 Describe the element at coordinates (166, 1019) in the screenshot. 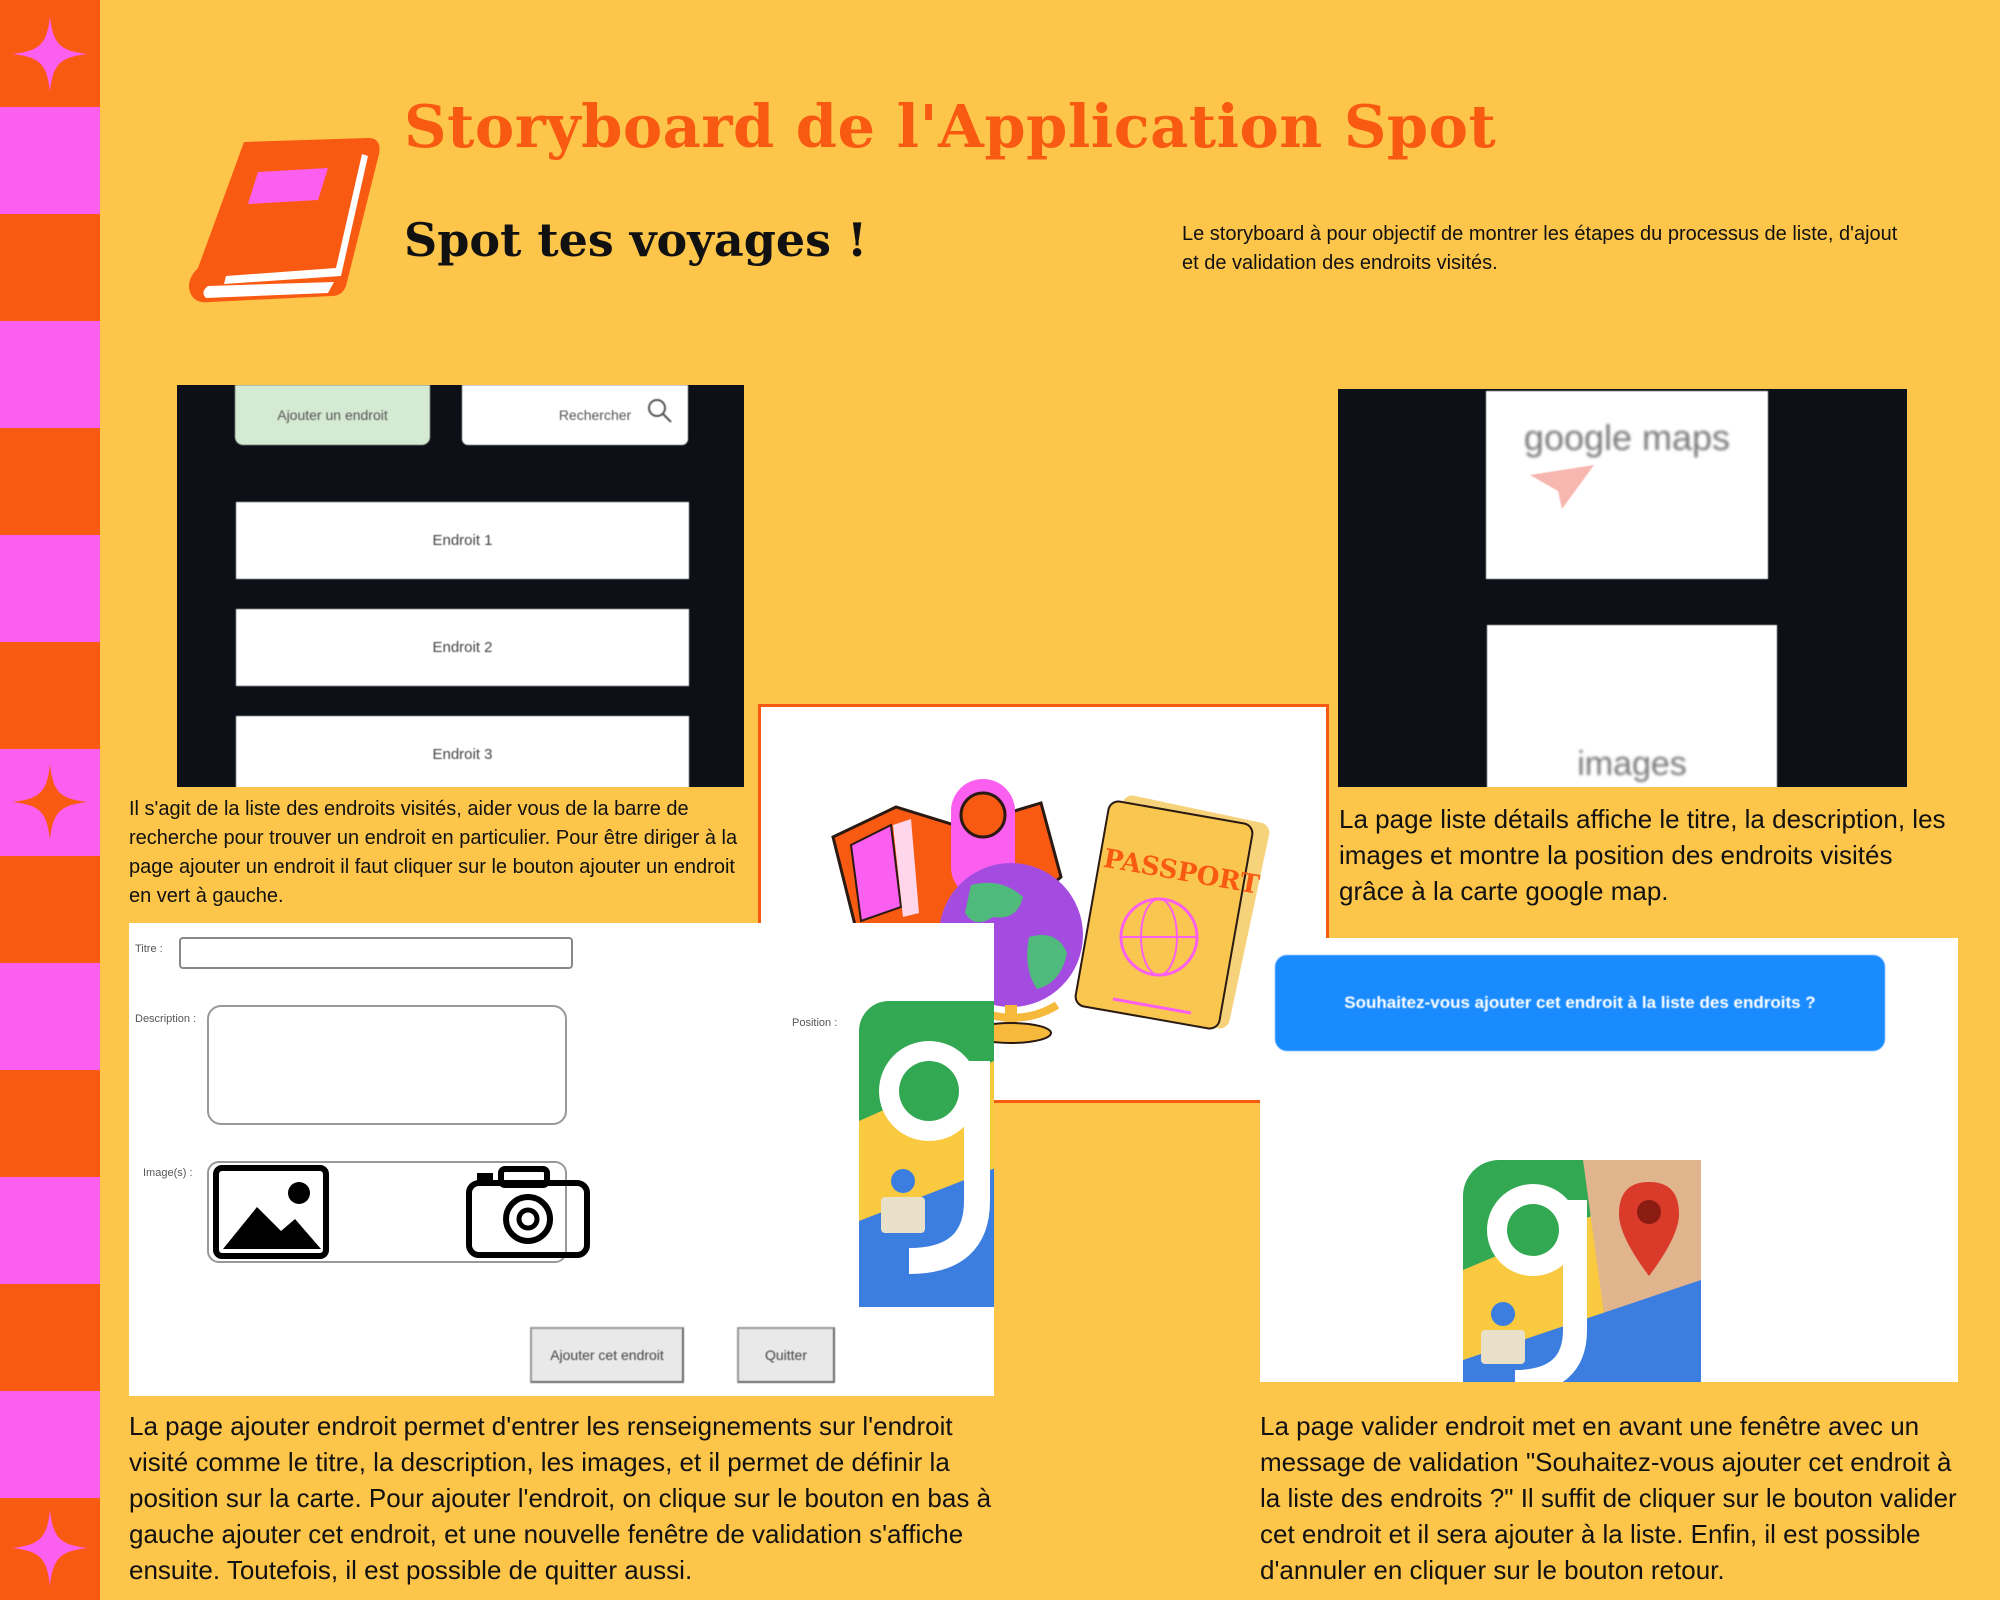

I see `description-label: Description :` at that location.